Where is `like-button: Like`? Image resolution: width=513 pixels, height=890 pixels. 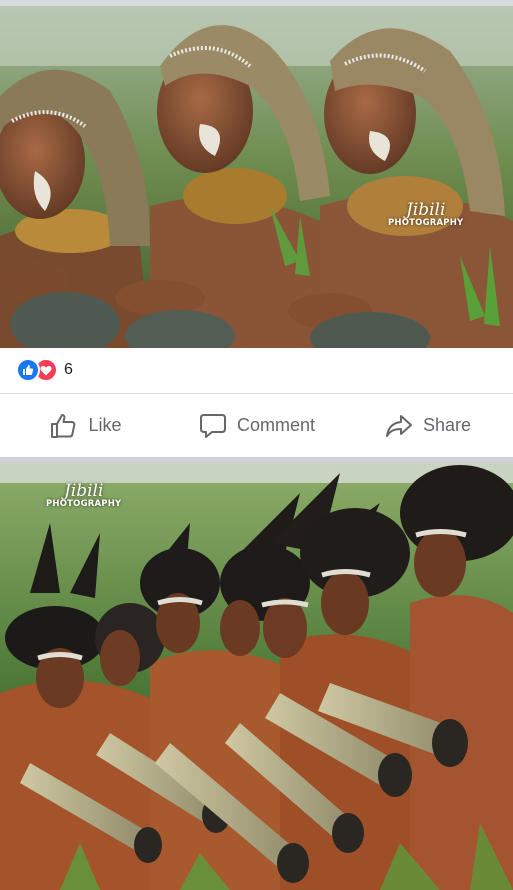
like-button: Like is located at coordinates (85, 425).